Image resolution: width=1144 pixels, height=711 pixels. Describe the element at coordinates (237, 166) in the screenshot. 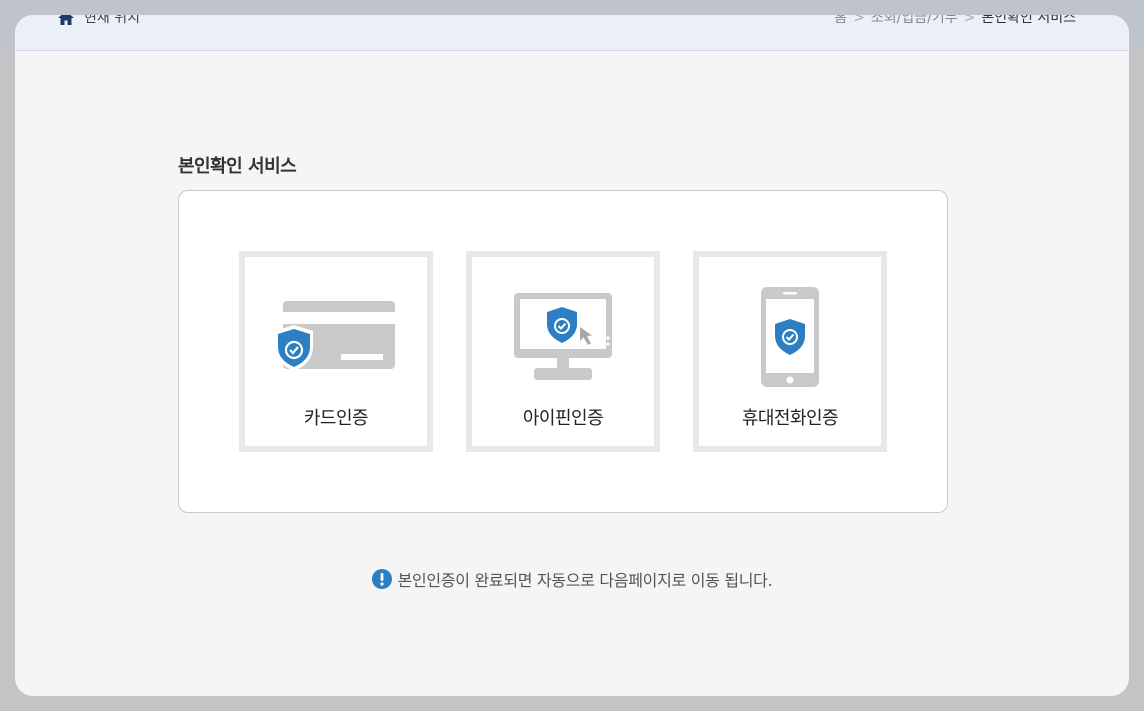

I see `section-title: 본인확인 서비스` at that location.